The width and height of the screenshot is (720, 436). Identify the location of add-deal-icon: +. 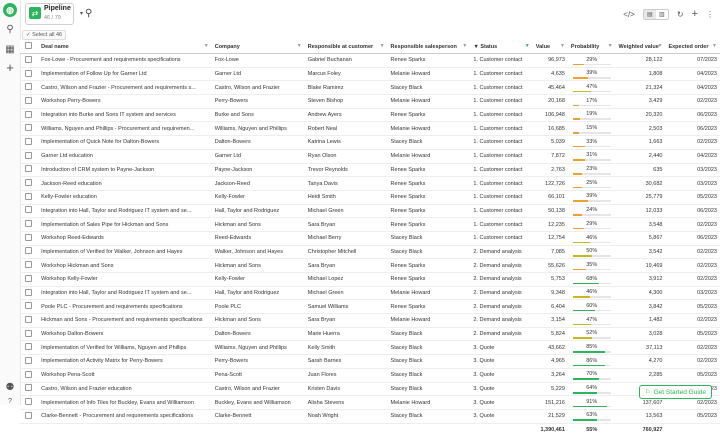
(695, 14).